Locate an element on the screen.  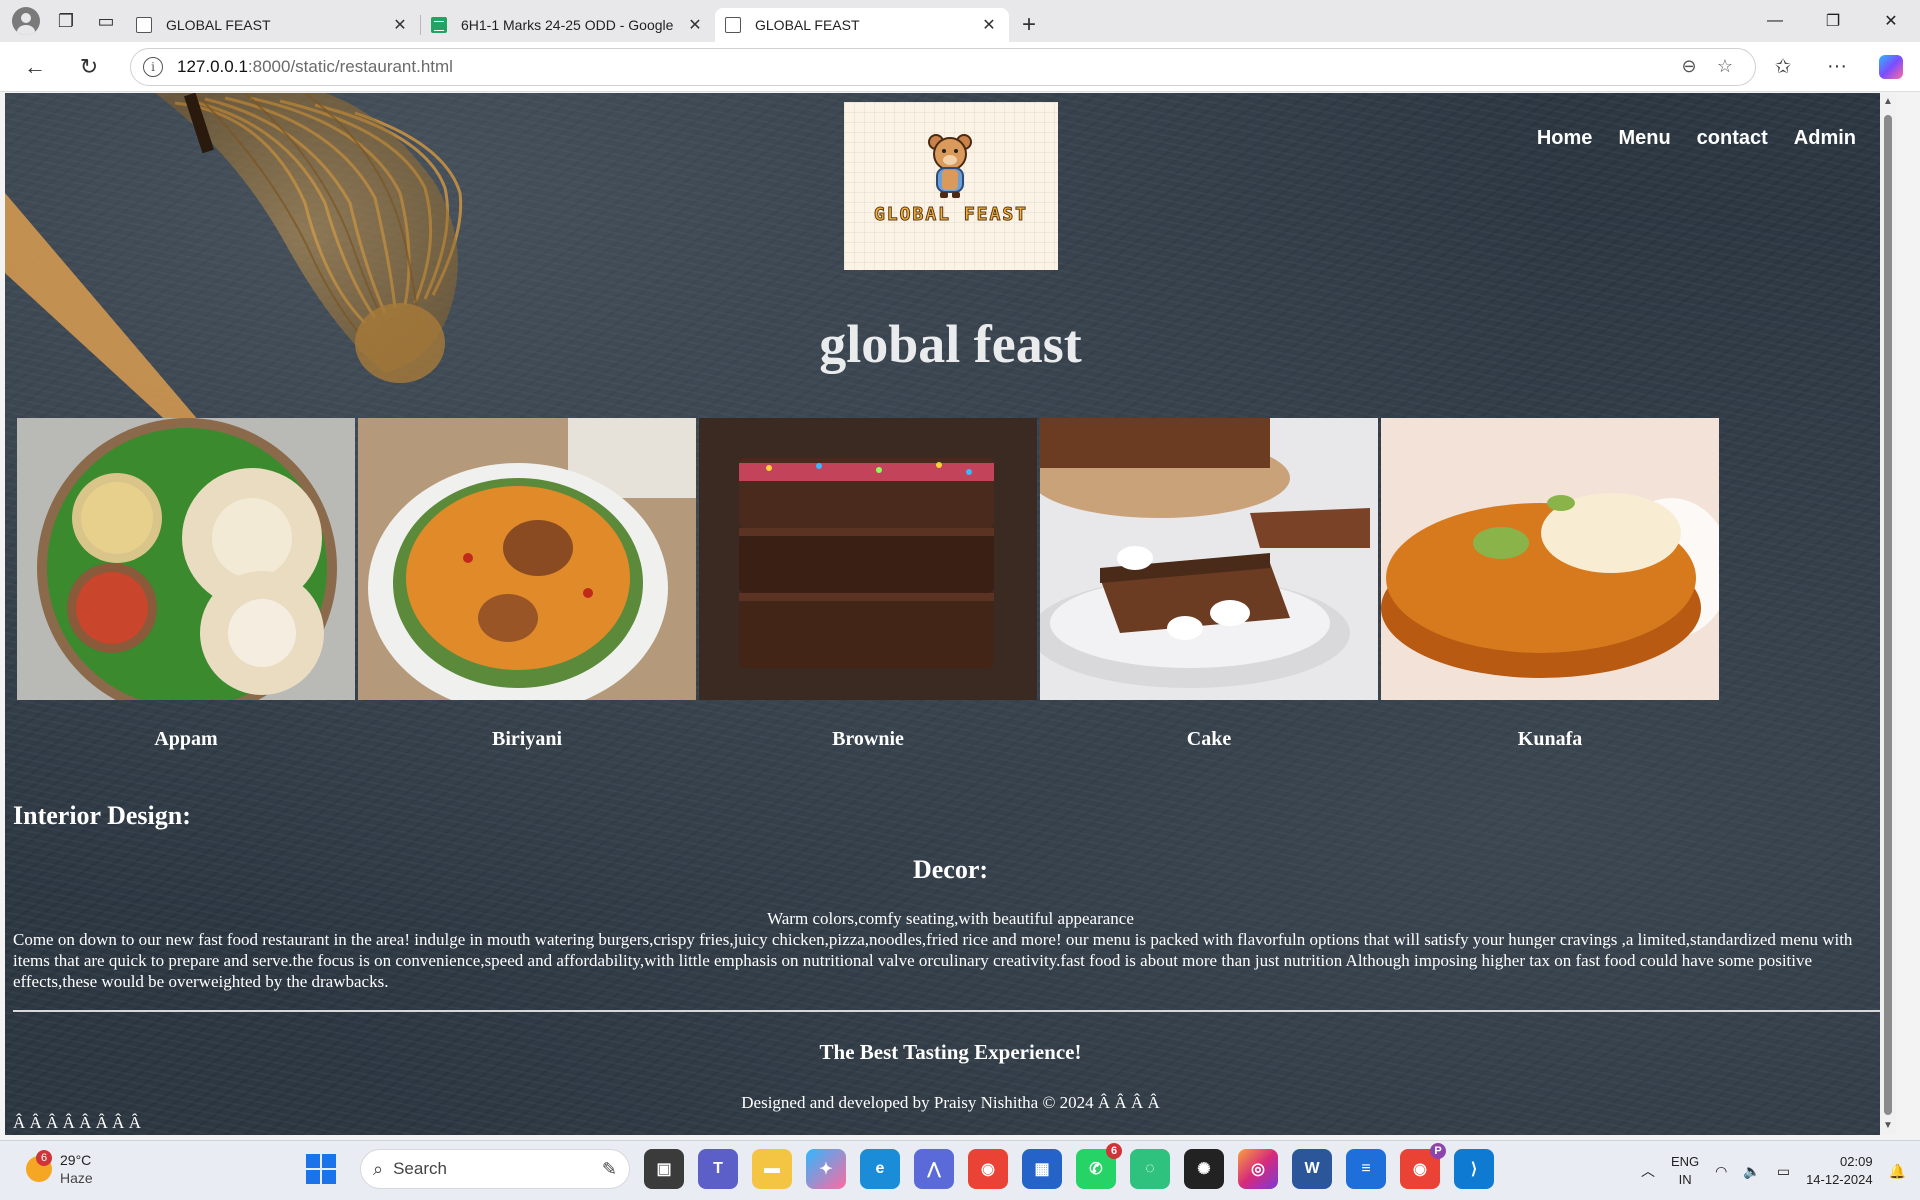
stray-characters: Â Â Â Â Â Â Â Â is located at coordinates (77, 1122).